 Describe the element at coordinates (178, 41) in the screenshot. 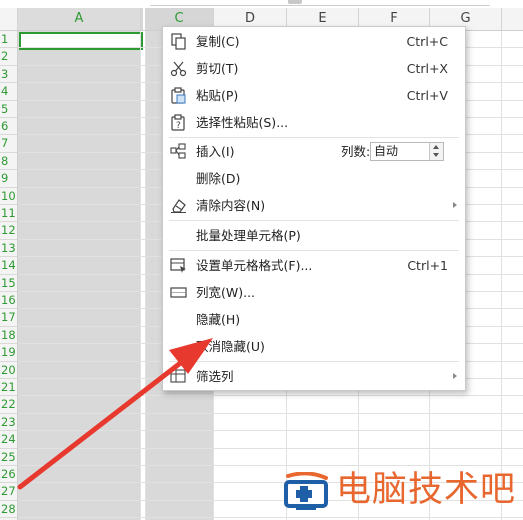

I see `copy-icon` at that location.